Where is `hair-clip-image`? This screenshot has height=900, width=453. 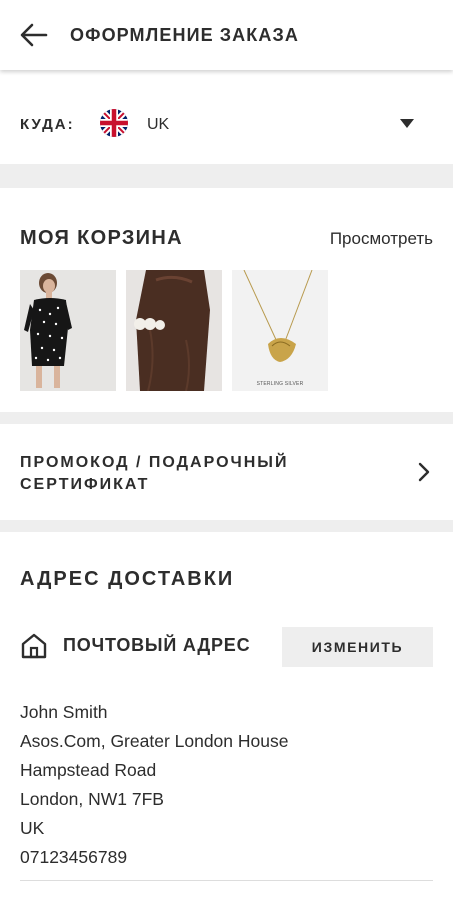 hair-clip-image is located at coordinates (174, 330).